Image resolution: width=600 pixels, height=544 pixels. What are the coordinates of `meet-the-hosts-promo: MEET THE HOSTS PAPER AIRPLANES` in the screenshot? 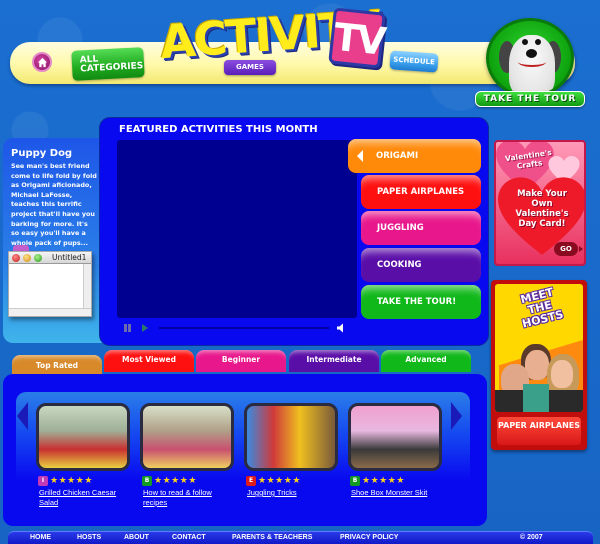 It's located at (539, 365).